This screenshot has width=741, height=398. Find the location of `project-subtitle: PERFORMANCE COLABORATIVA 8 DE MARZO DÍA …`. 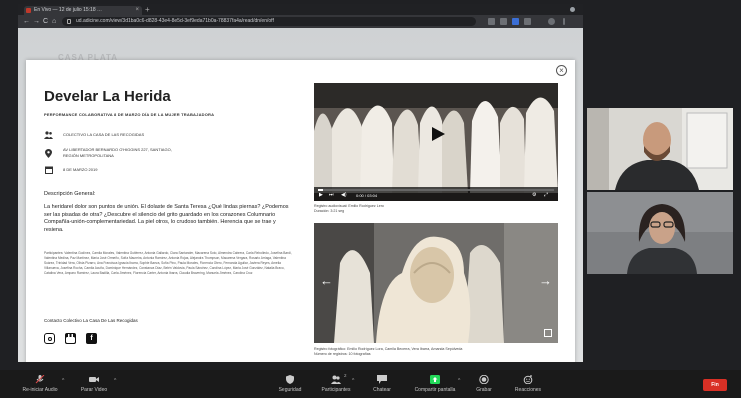

project-subtitle: PERFORMANCE COLABORATIVA 8 DE MARZO DÍA … is located at coordinates (129, 114).